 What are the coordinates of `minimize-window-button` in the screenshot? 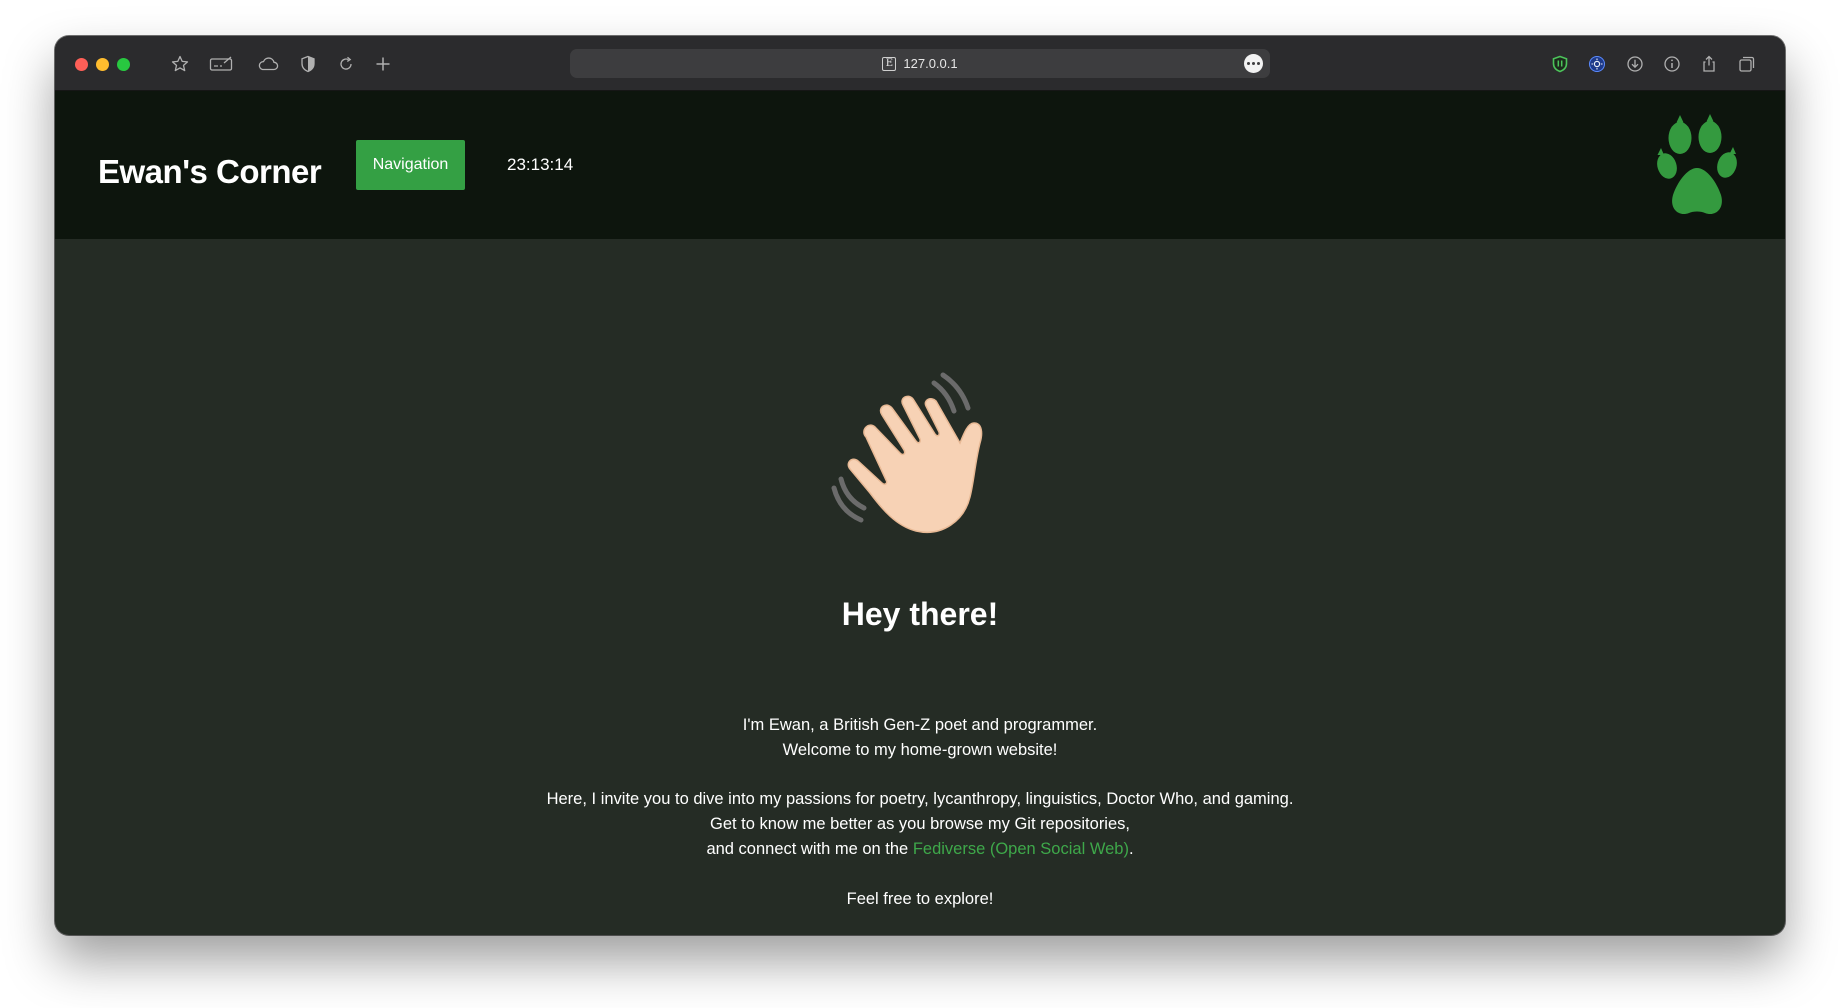 It's located at (102, 64).